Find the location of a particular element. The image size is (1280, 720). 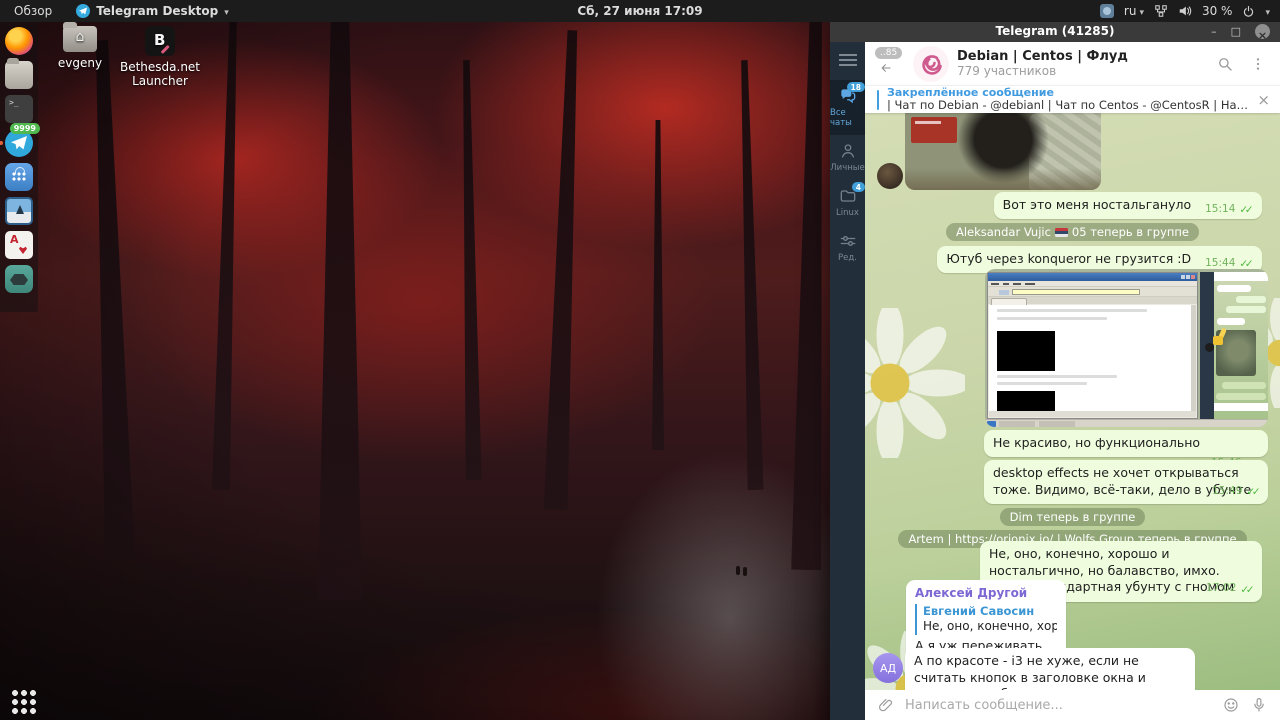

sender-avatar: АД is located at coordinates (888, 668).